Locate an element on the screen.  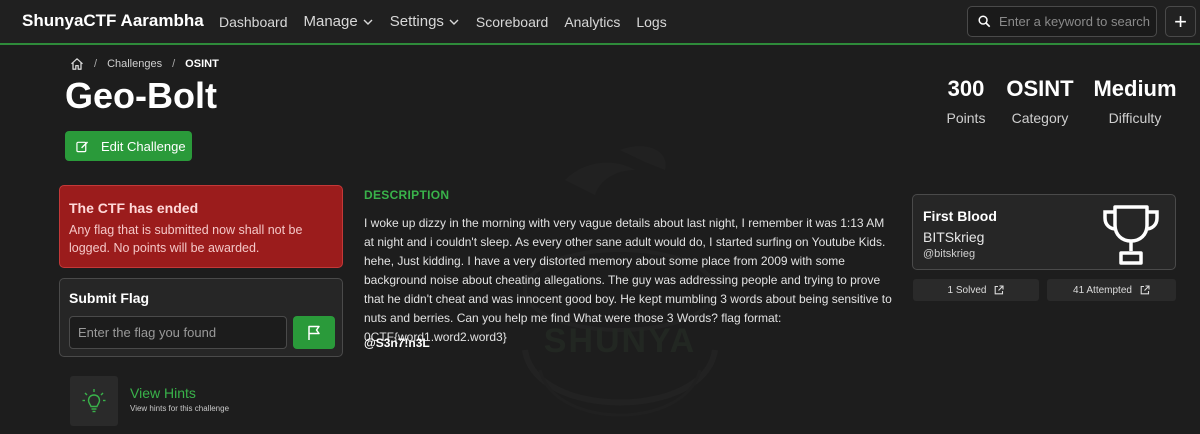
hints-icon-box is located at coordinates (94, 401).